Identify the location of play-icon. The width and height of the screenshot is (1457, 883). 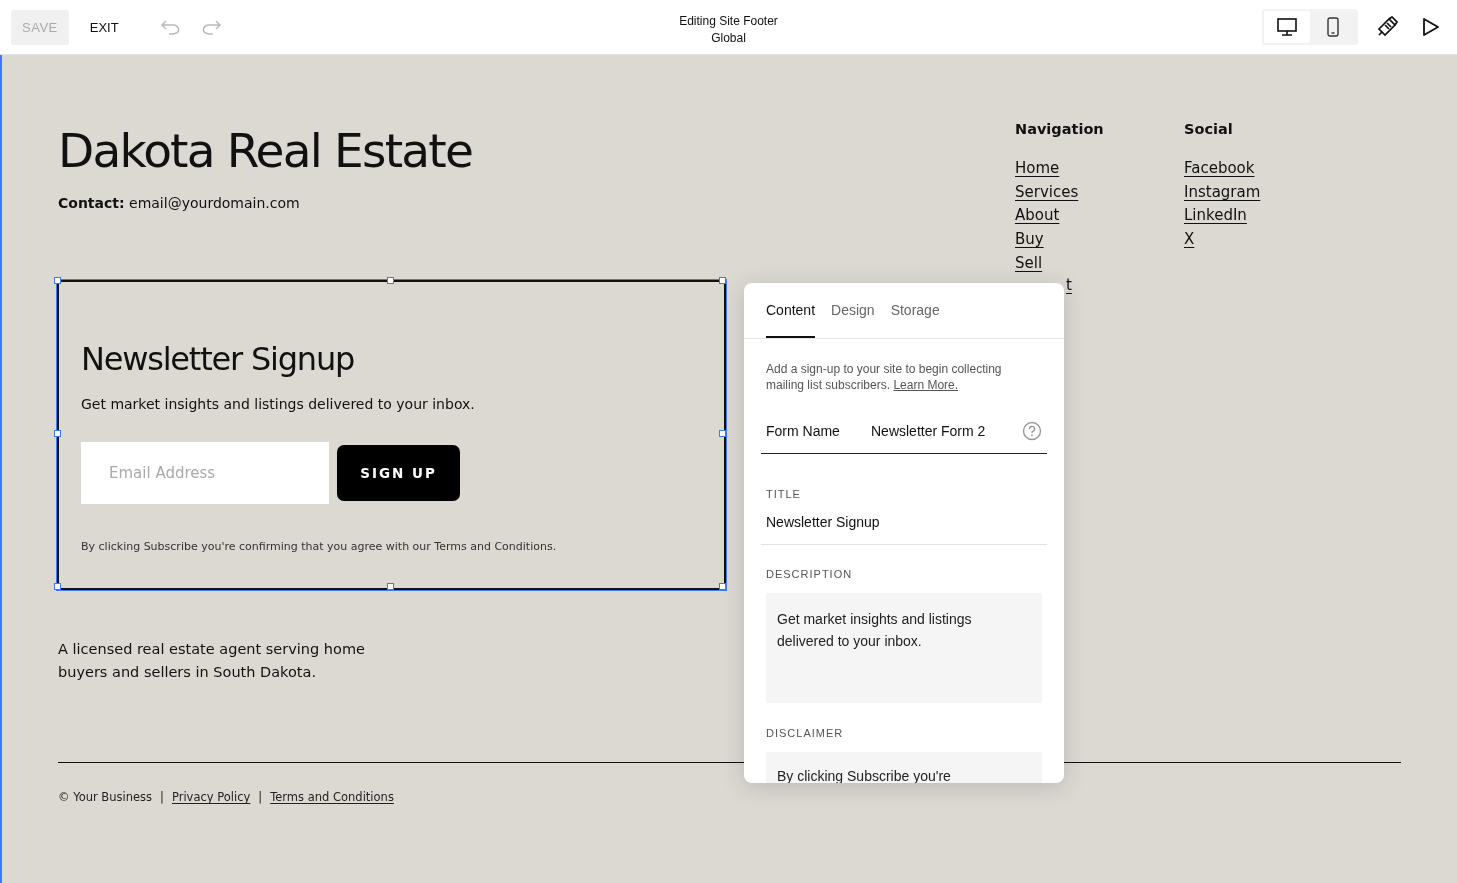
(1431, 27).